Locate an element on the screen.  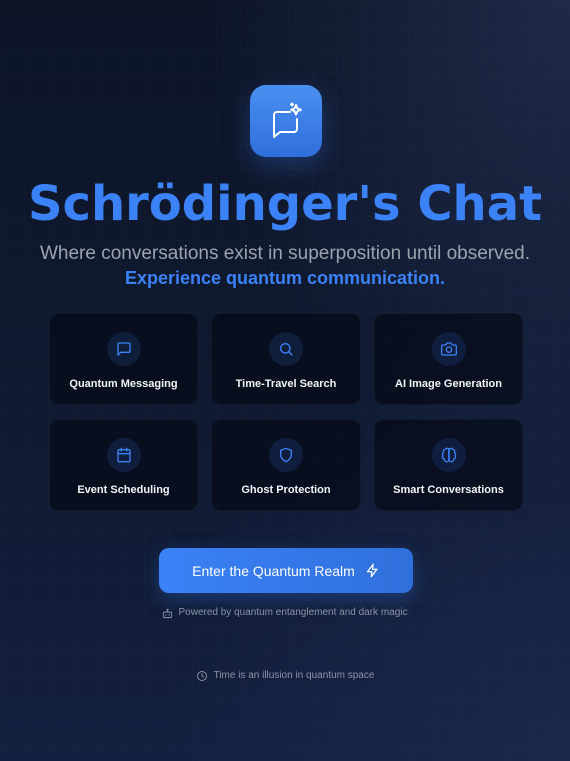
camera-icon is located at coordinates (448, 349).